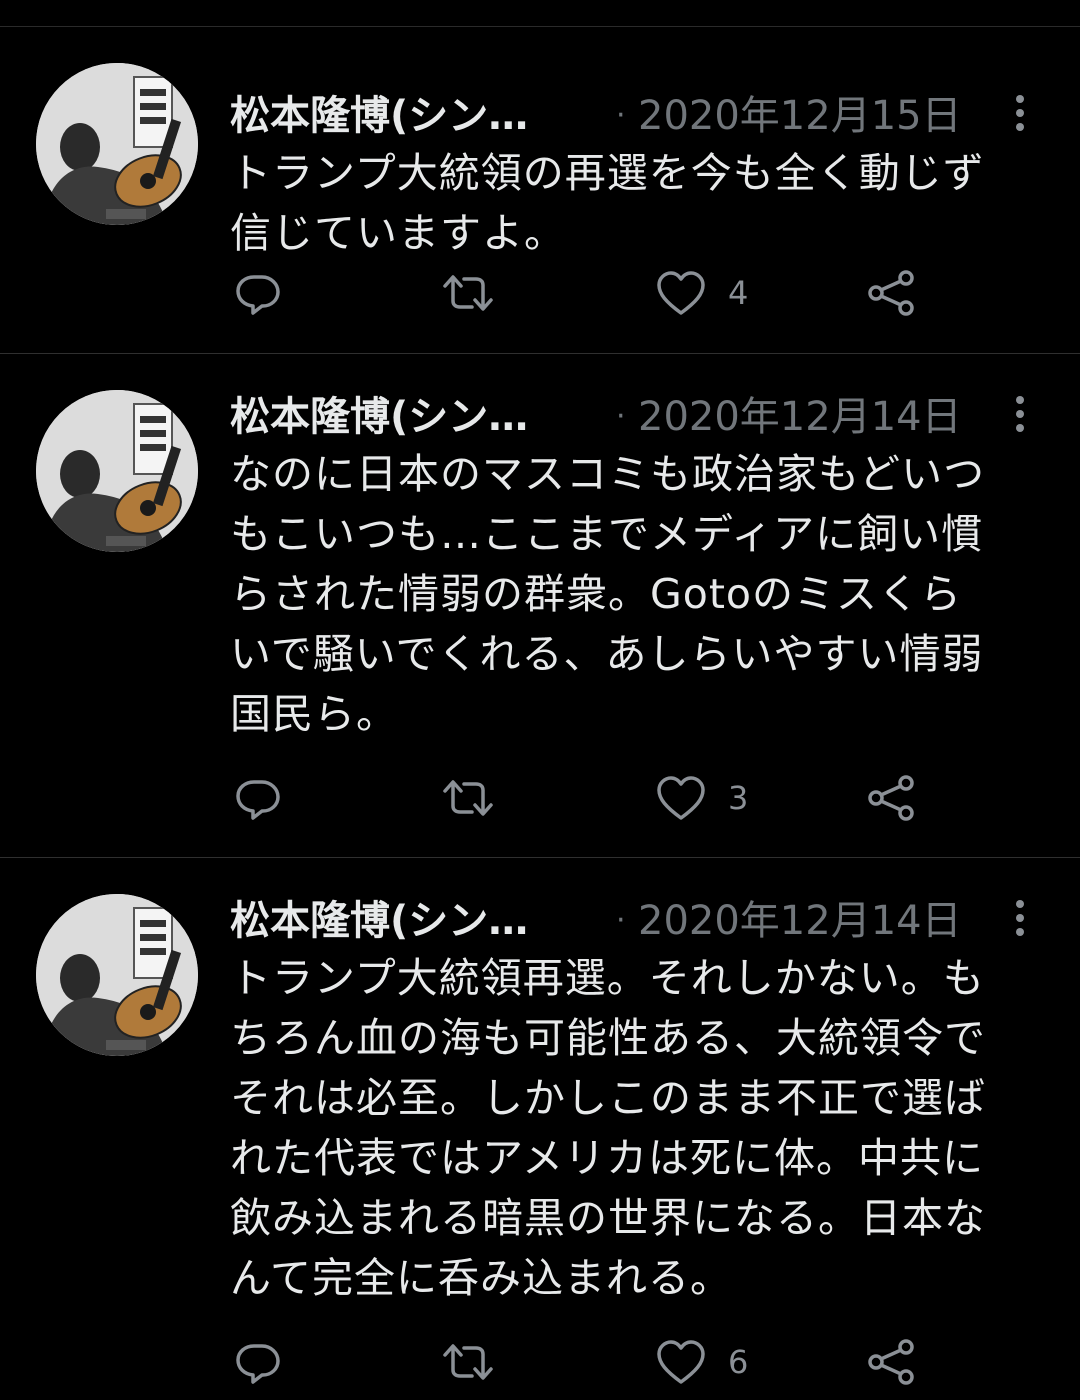 This screenshot has height=1400, width=1080. What do you see at coordinates (398, 233) in the screenshot?
I see `tweet-text-line: 信じていますよ。` at bounding box center [398, 233].